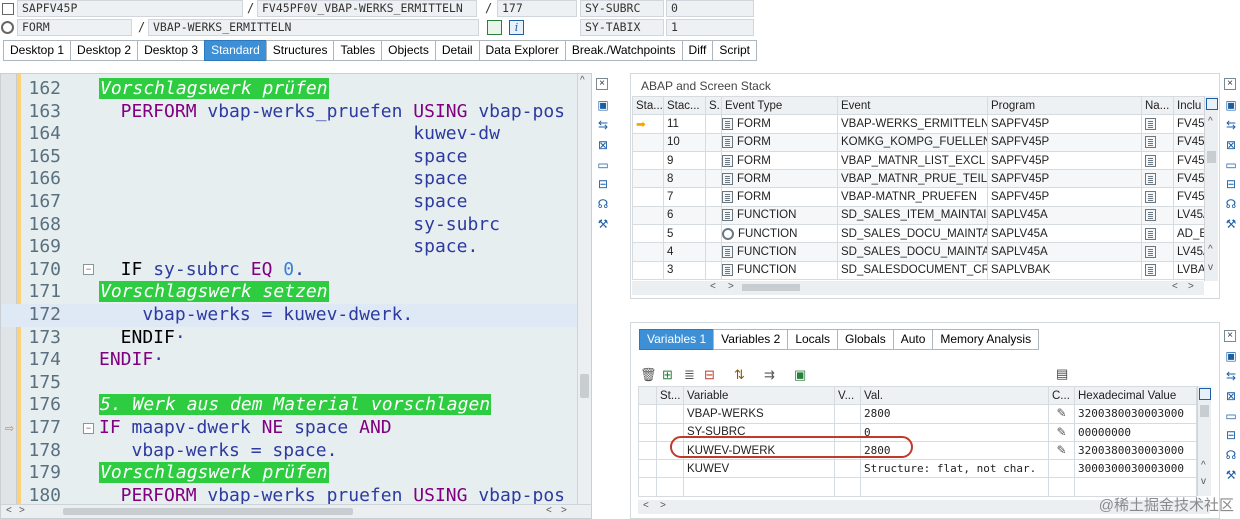 This screenshot has height=519, width=1240. Describe the element at coordinates (759, 395) in the screenshot. I see `variables-column-header: Variable` at that location.